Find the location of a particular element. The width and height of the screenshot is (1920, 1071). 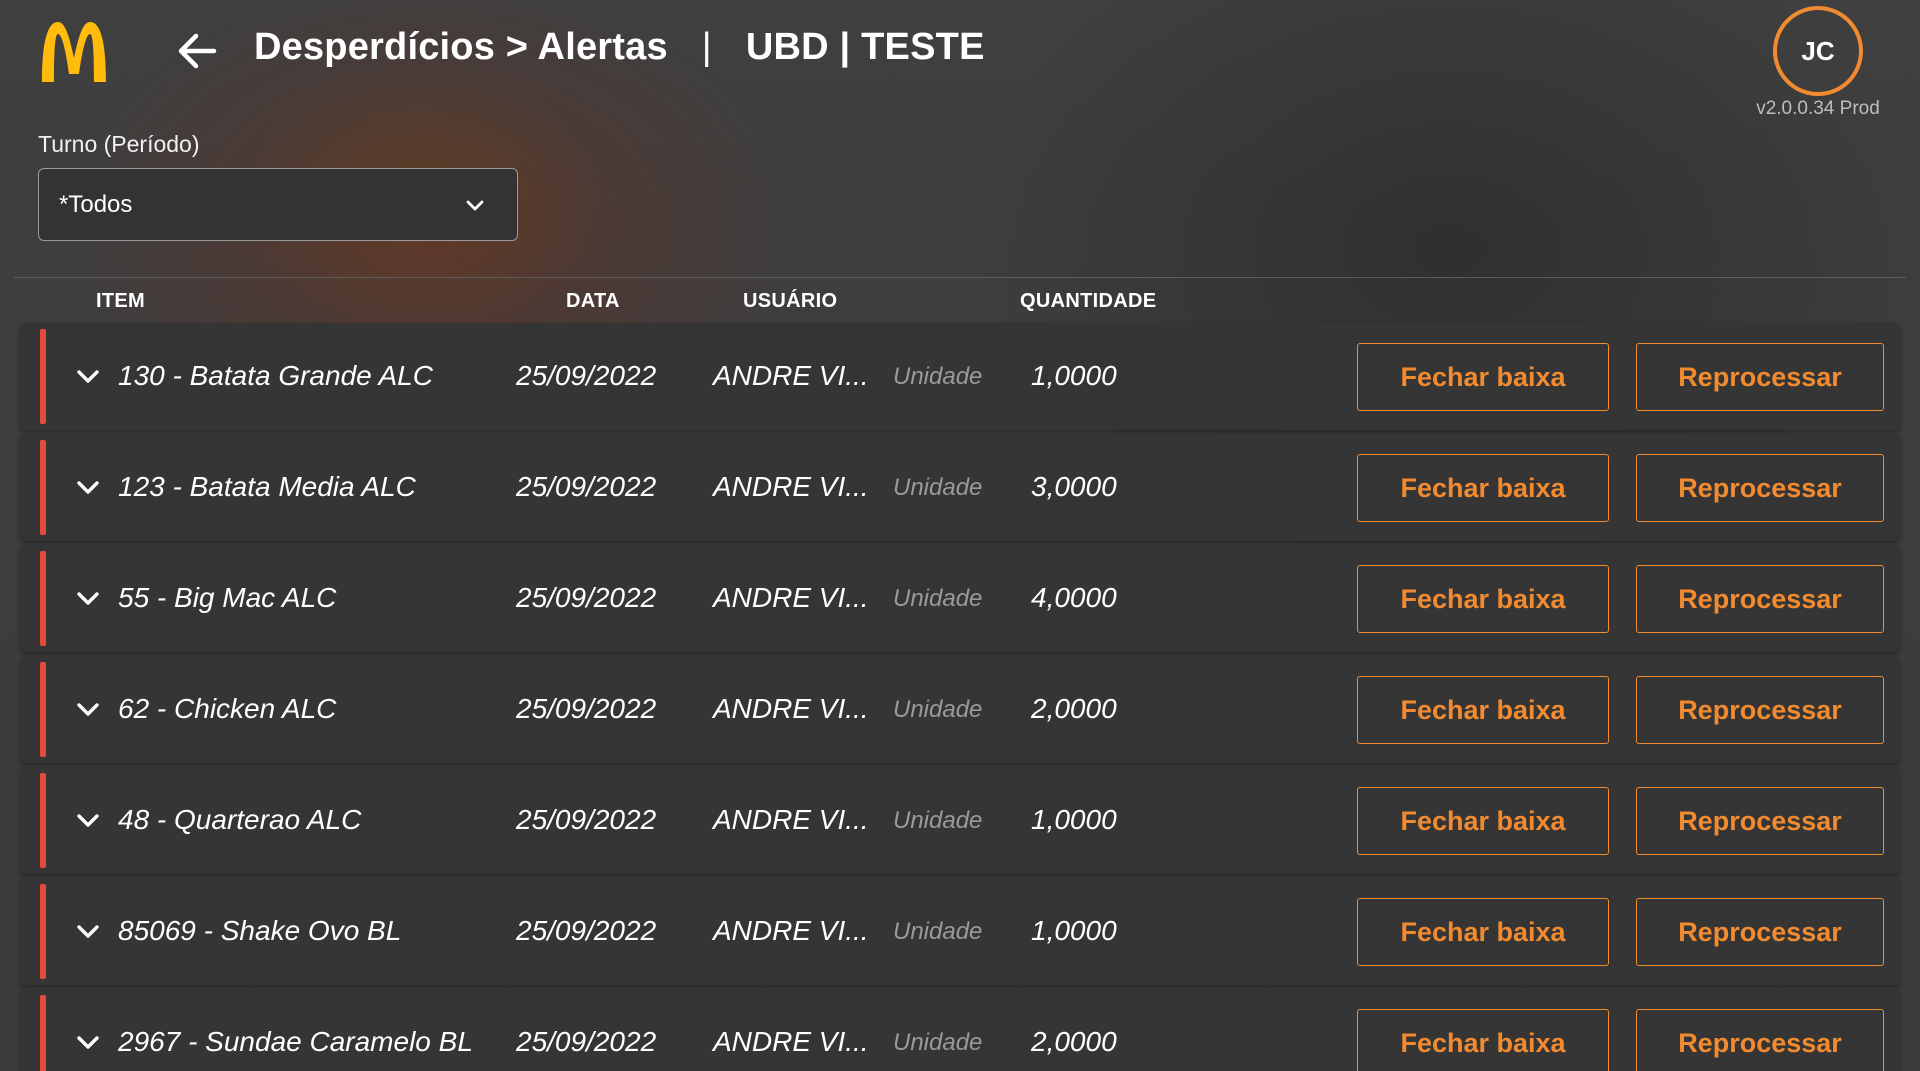

shift-filter-select: *Todos is located at coordinates (278, 204).